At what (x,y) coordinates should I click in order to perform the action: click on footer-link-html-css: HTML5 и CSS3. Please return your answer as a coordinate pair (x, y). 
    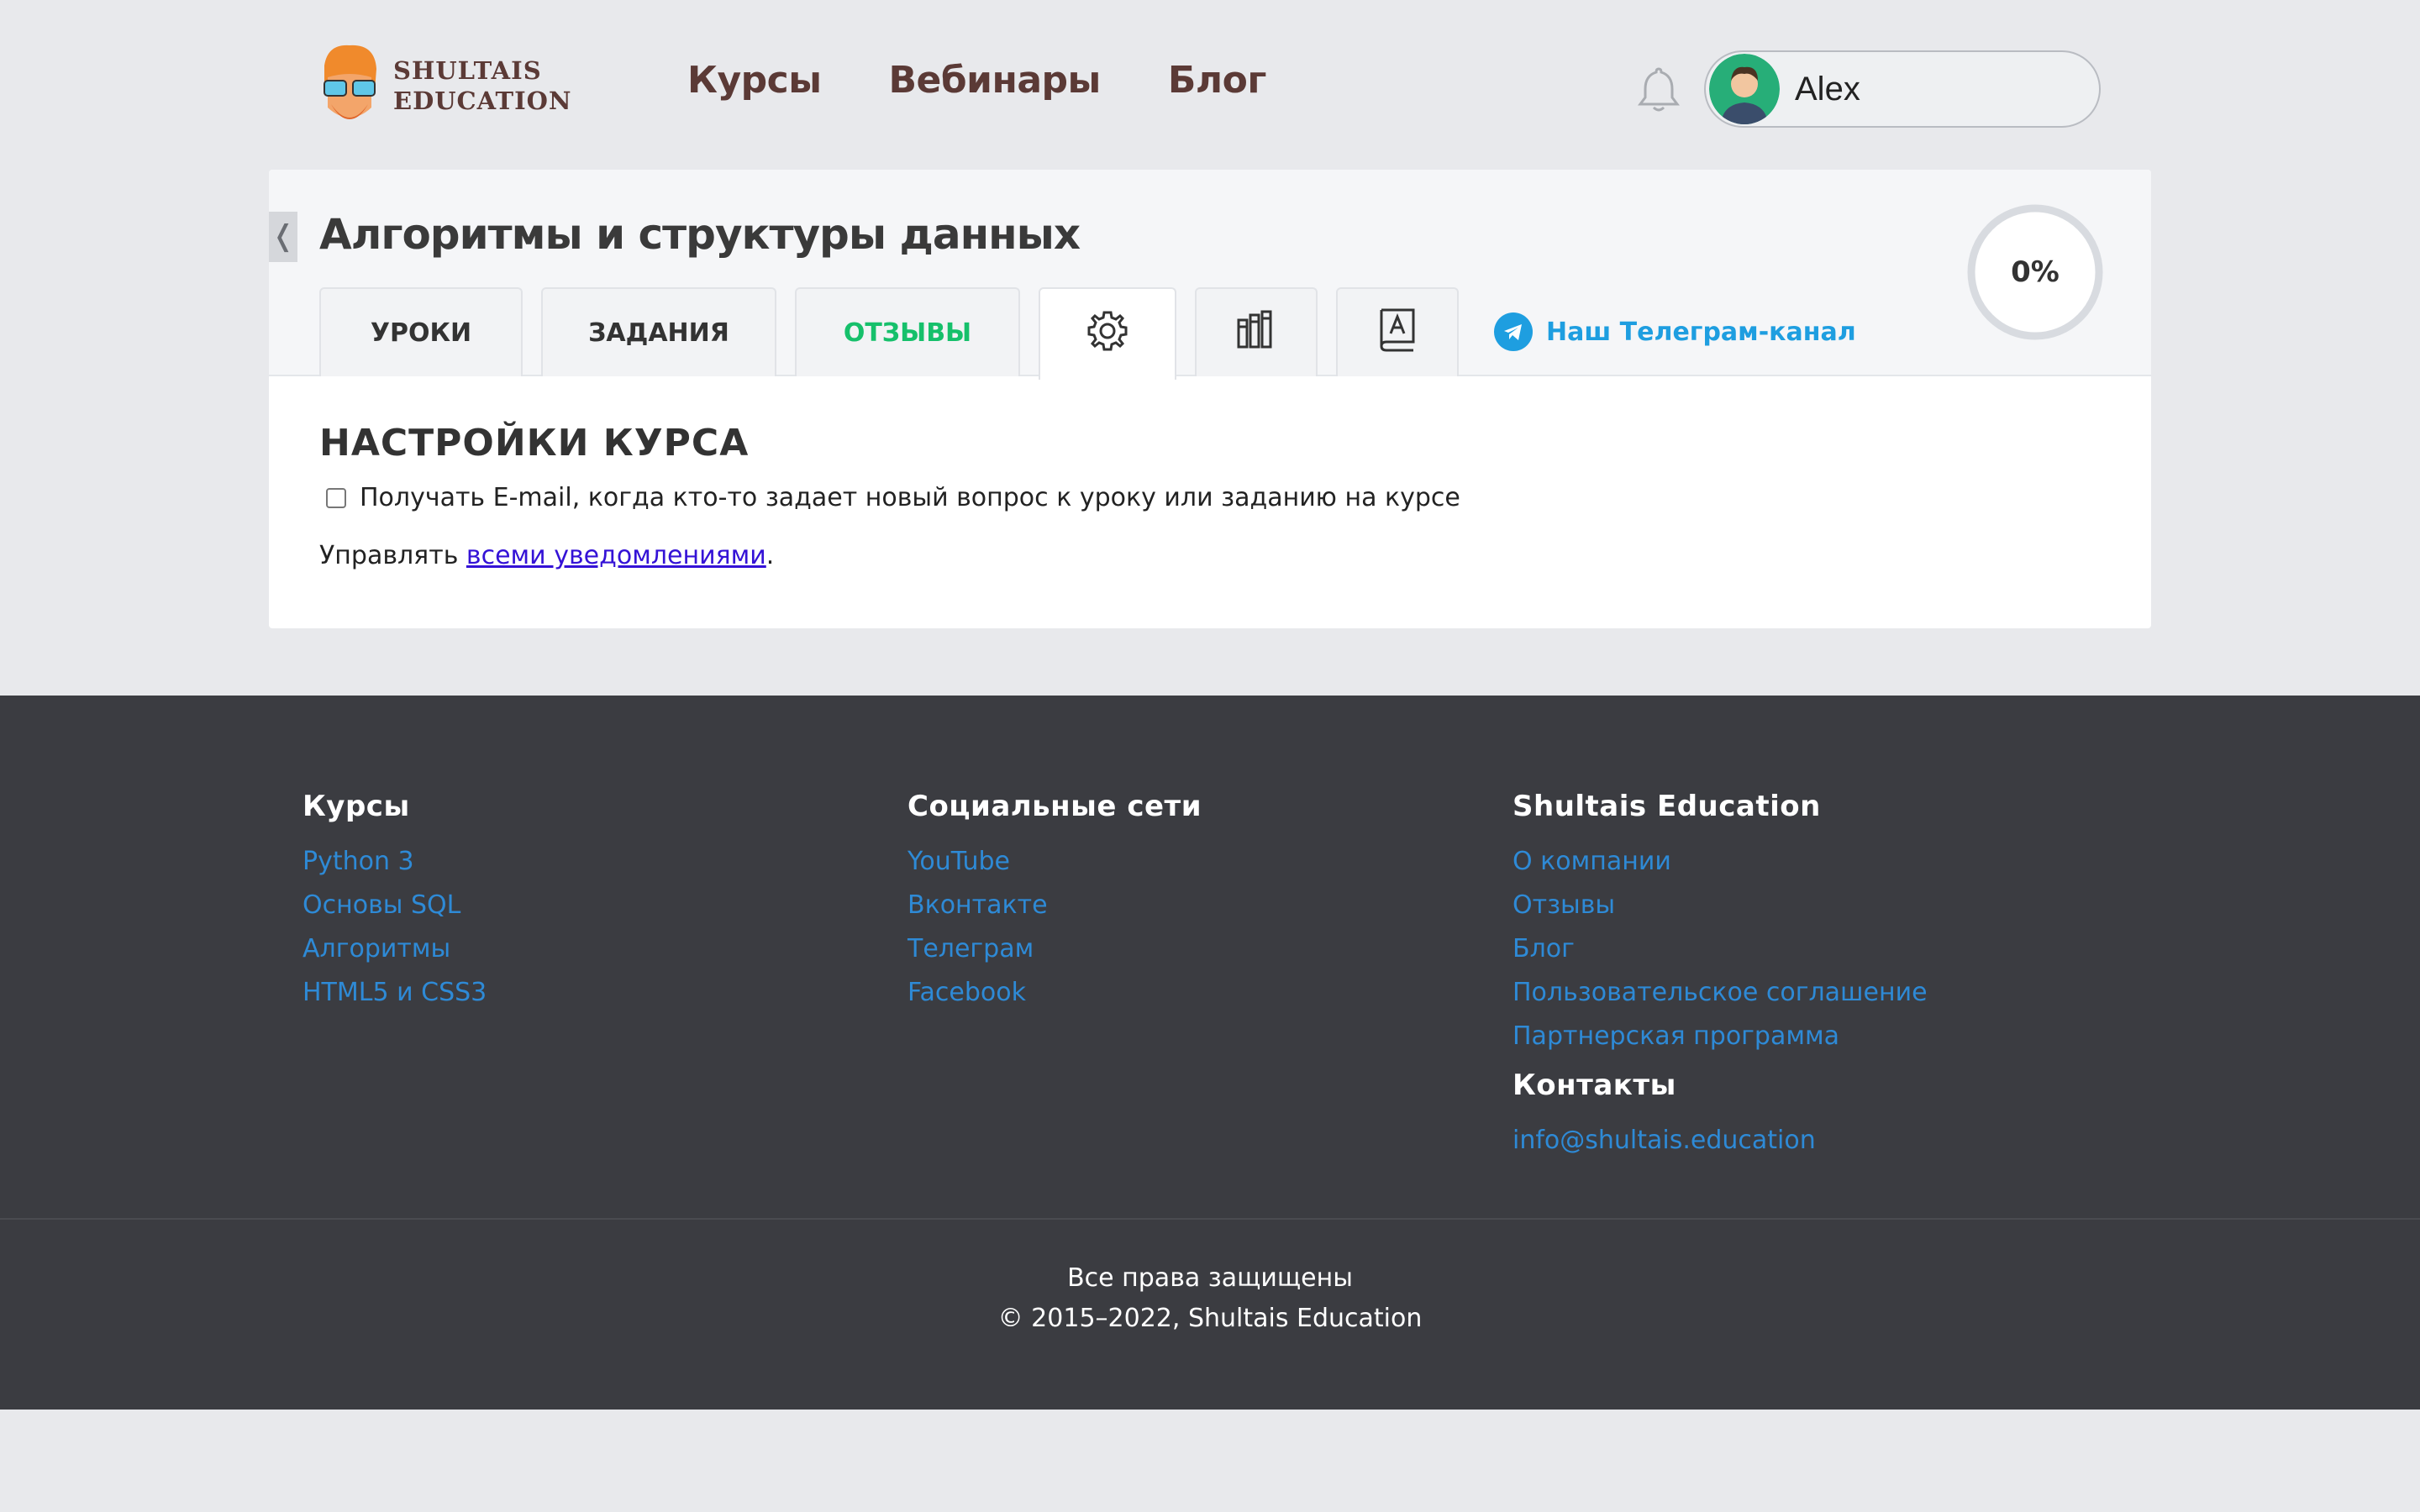
    Looking at the image, I should click on (394, 993).